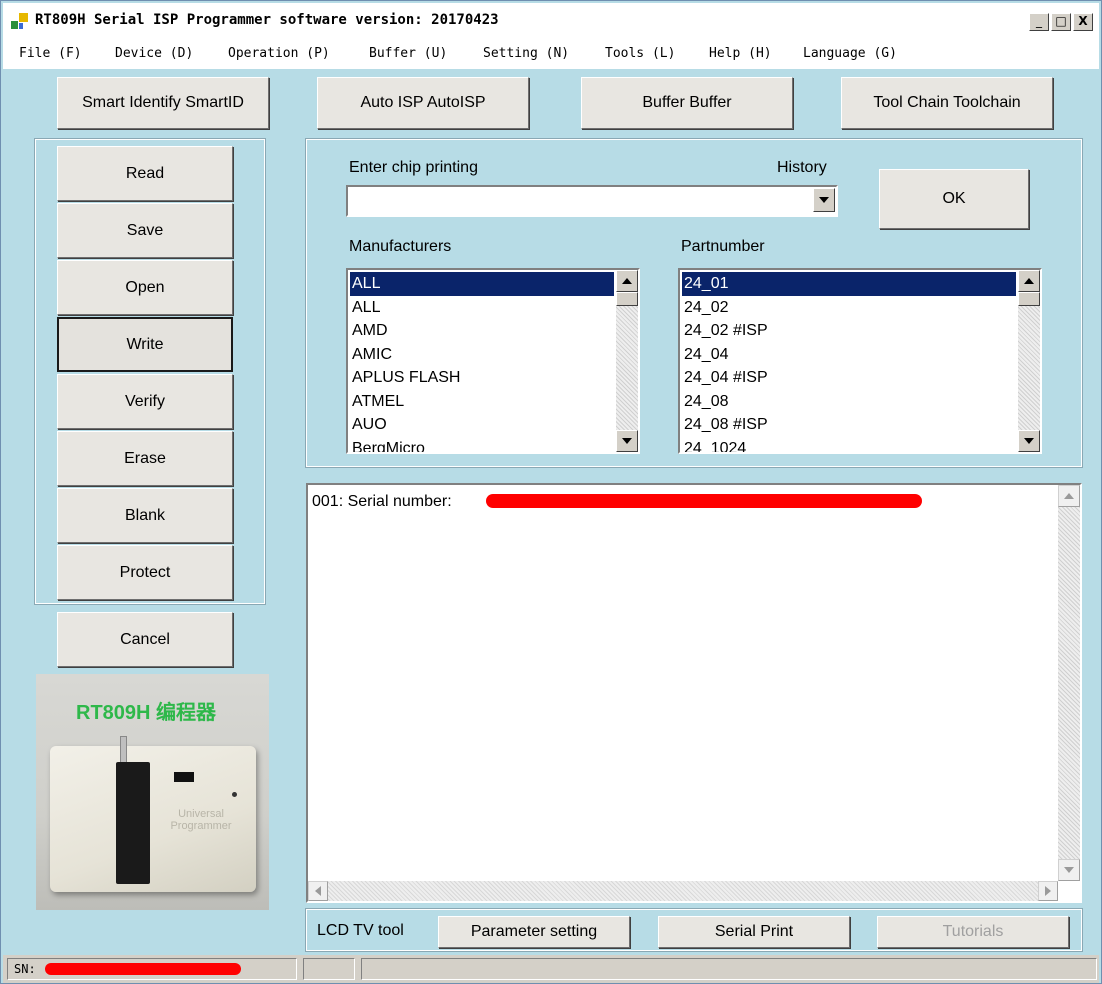  Describe the element at coordinates (850, 53) in the screenshot. I see `menu-language: Language (G)` at that location.